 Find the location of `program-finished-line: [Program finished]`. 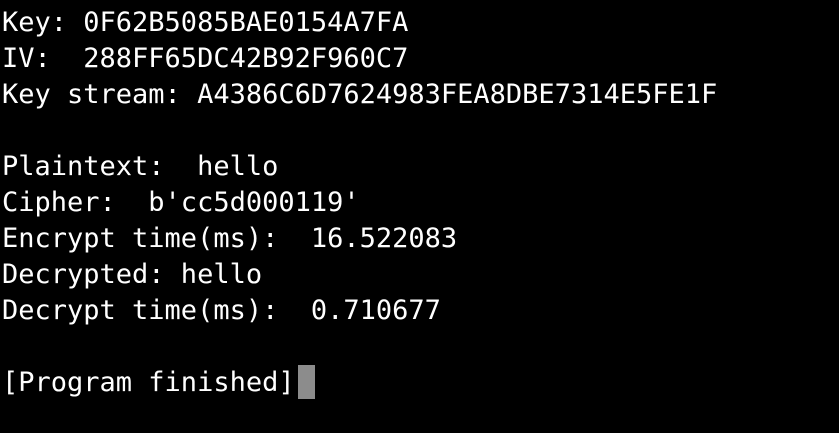

program-finished-line: [Program finished] is located at coordinates (359, 383).